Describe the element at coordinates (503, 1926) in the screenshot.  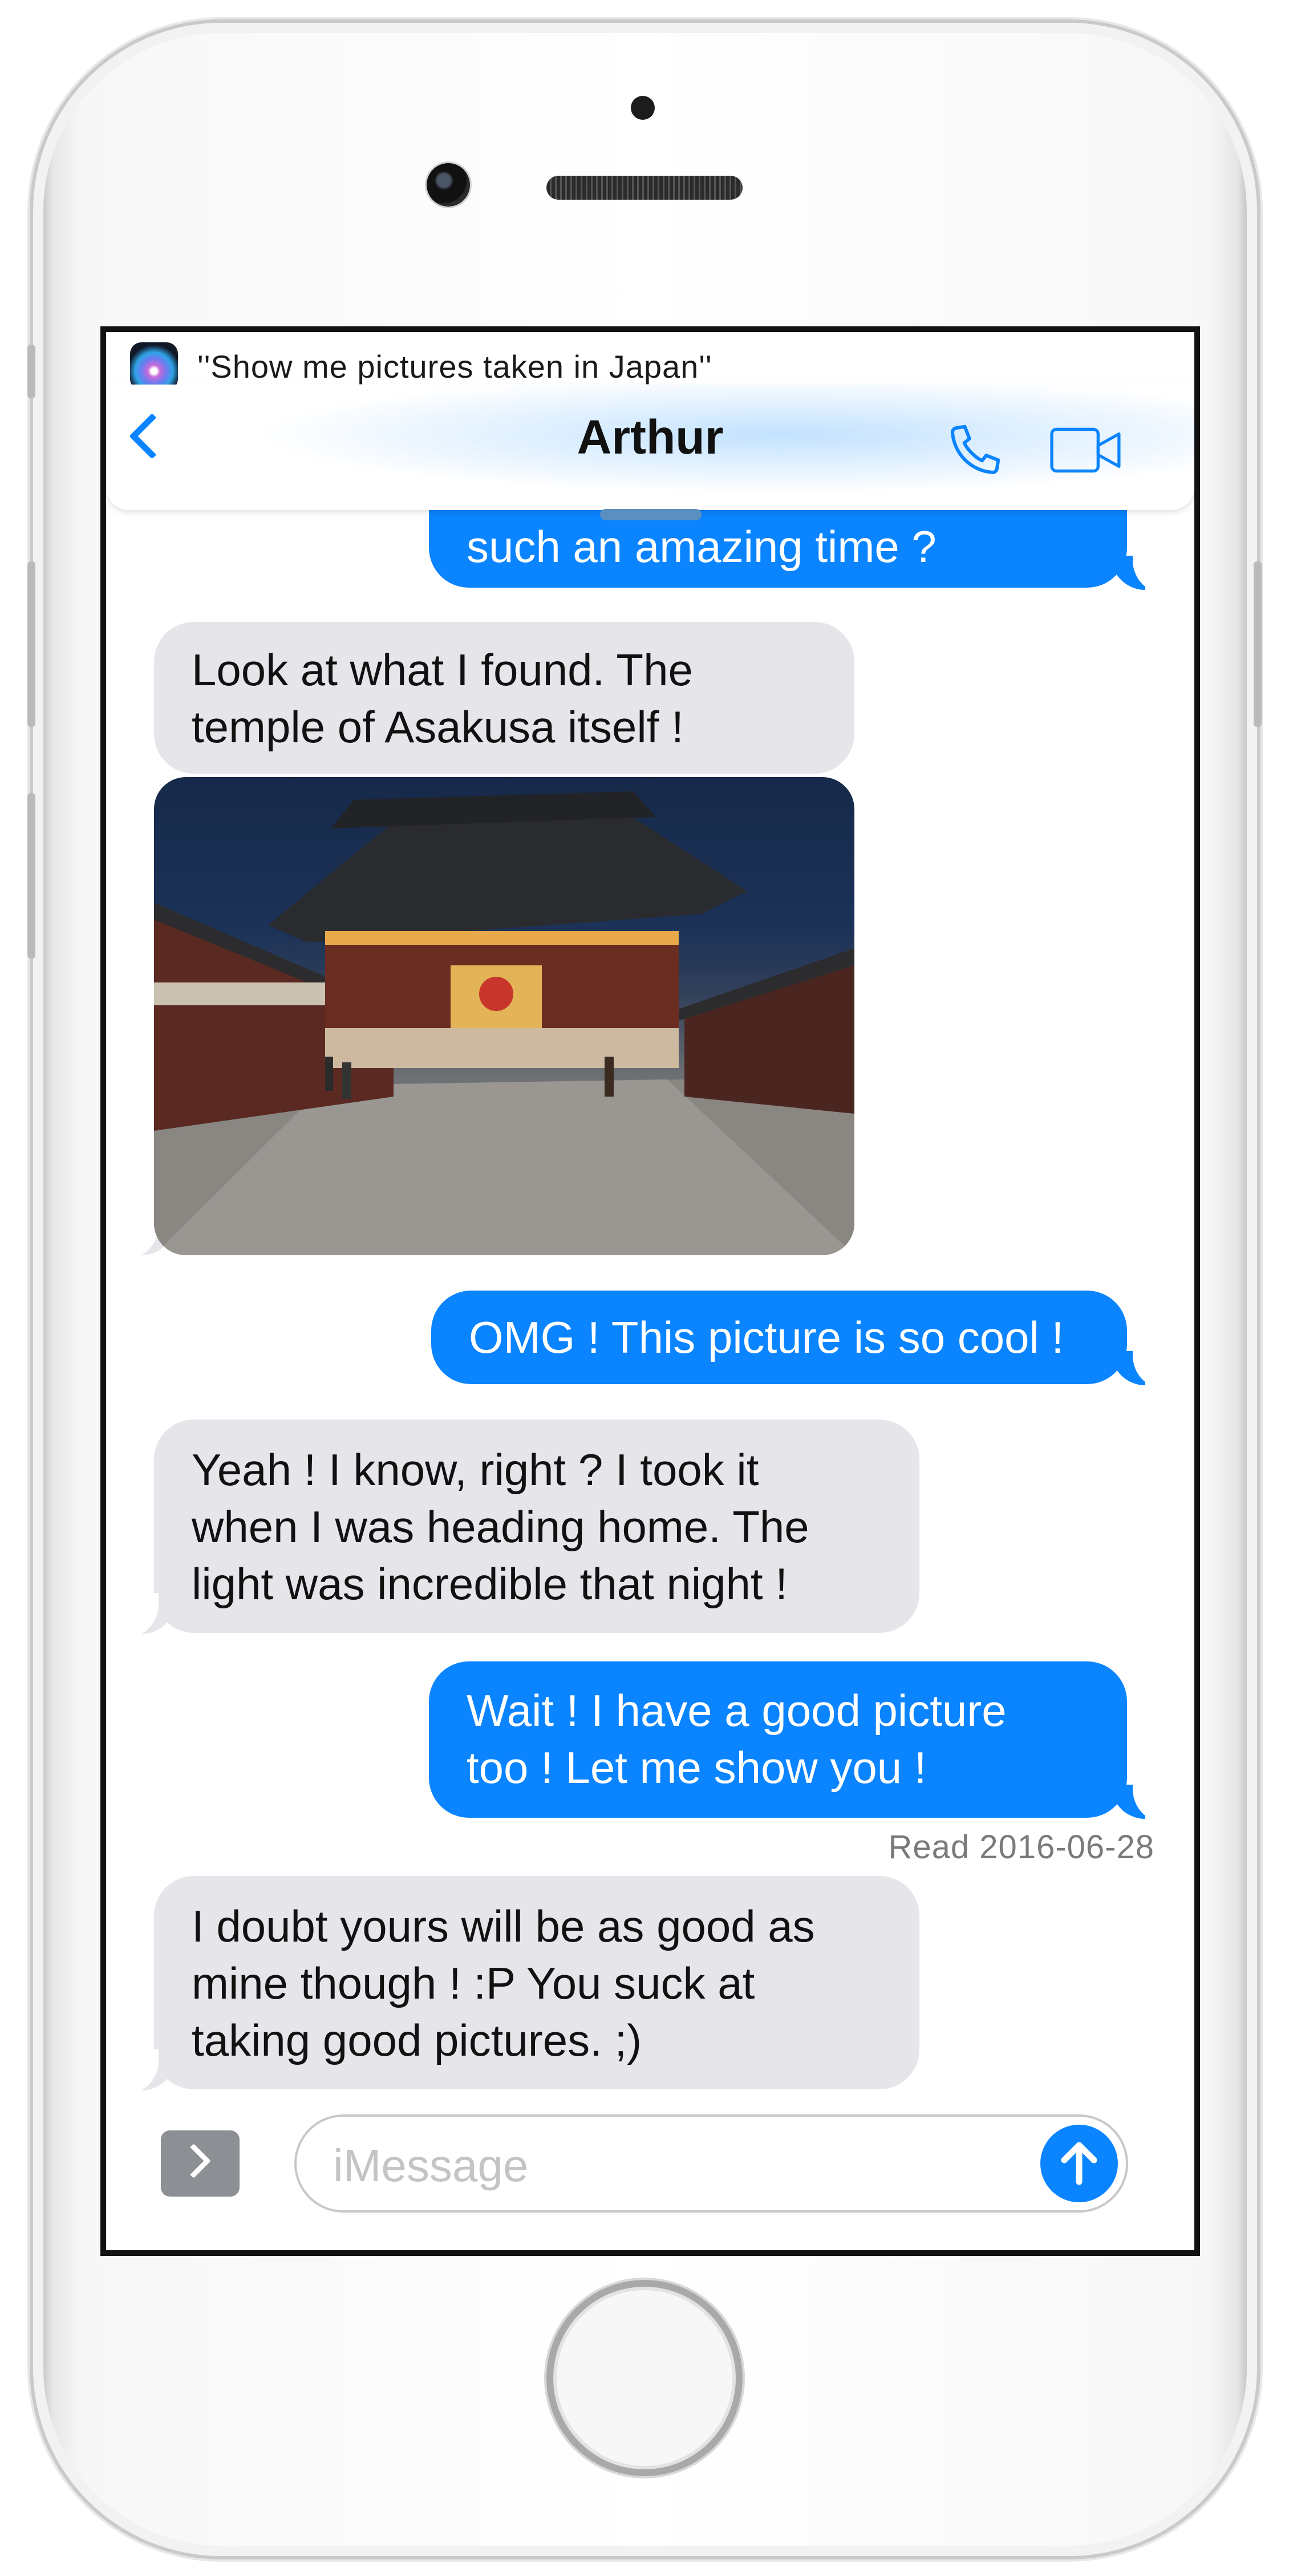
I see `message-text-line: I doubt yours will be as good as` at that location.